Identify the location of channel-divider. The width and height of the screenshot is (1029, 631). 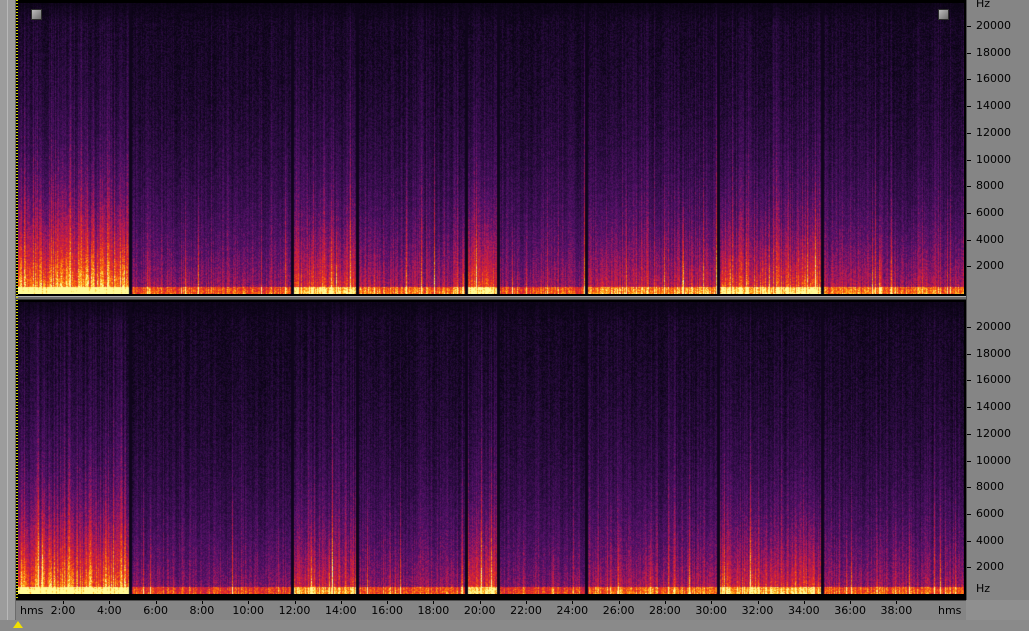
(499, 298).